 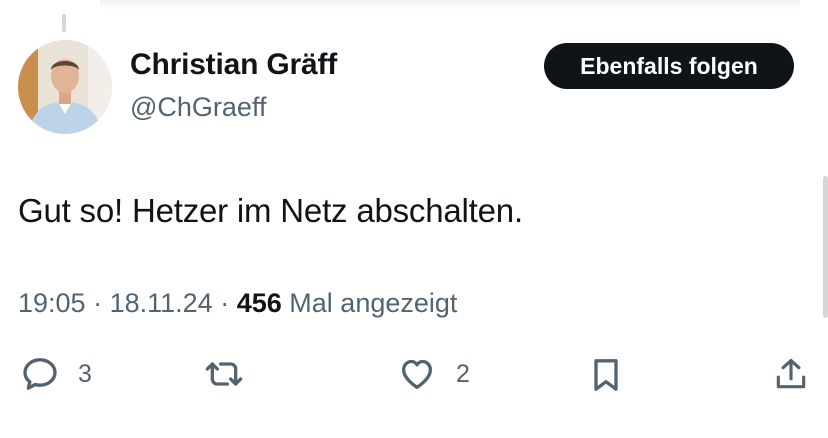 I want to click on thread-line, so click(x=64, y=23).